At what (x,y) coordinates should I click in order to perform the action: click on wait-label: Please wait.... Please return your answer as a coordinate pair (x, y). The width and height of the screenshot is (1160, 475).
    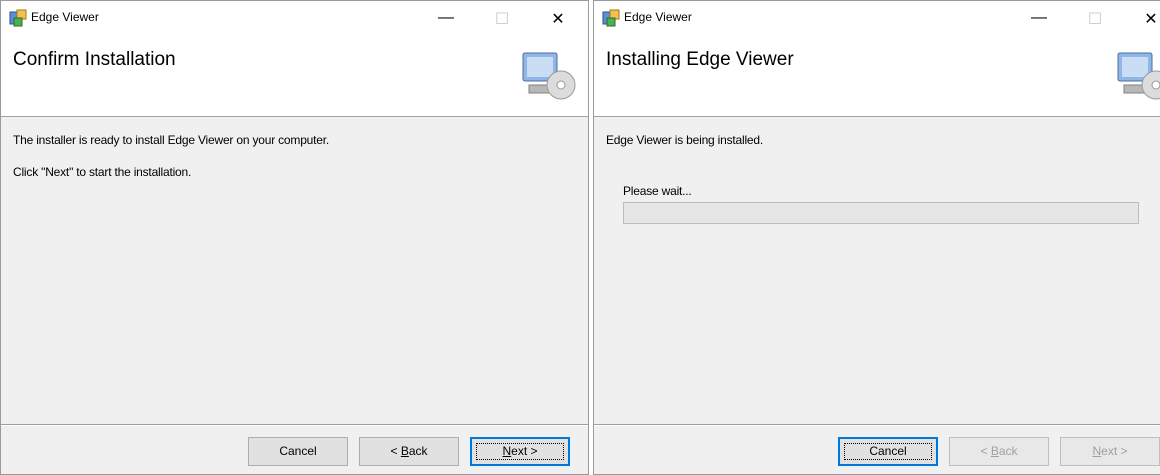
    Looking at the image, I should click on (657, 191).